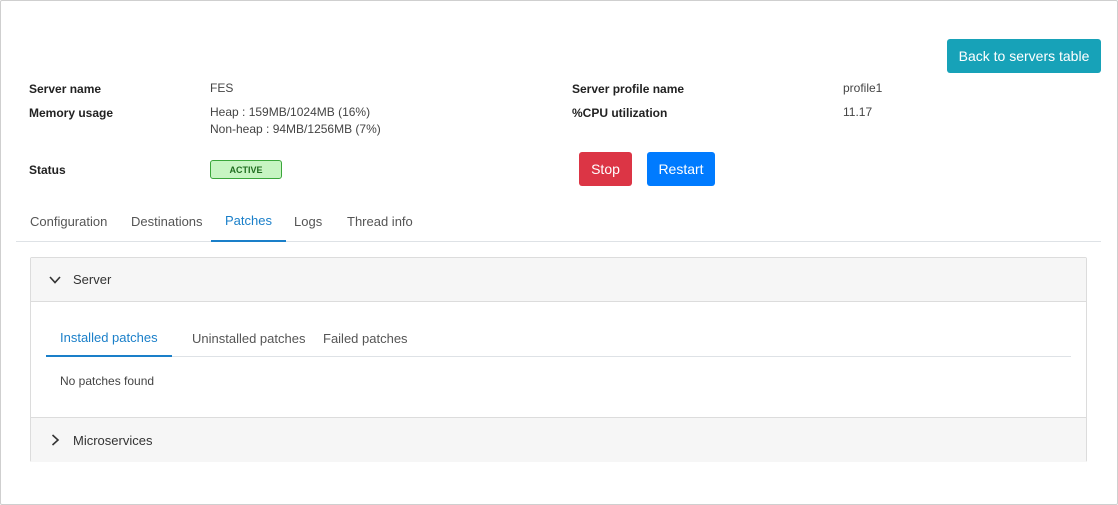  I want to click on server-profile-value: profile1, so click(863, 88).